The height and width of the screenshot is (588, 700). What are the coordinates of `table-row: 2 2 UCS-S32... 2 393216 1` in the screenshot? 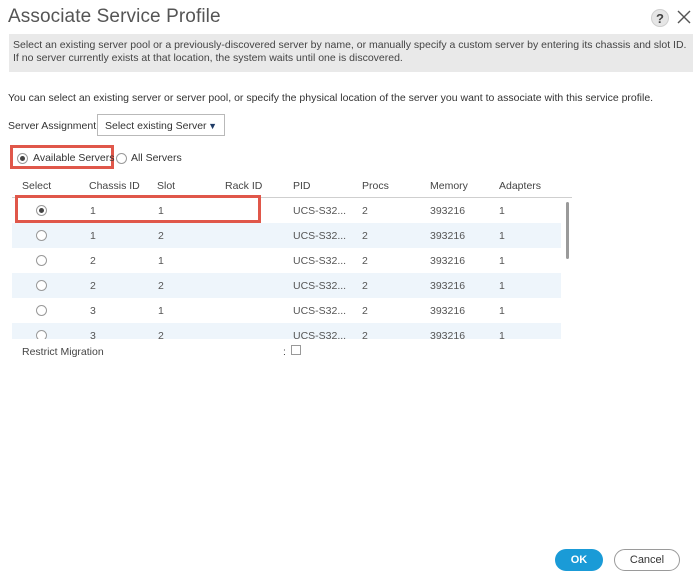 It's located at (286, 285).